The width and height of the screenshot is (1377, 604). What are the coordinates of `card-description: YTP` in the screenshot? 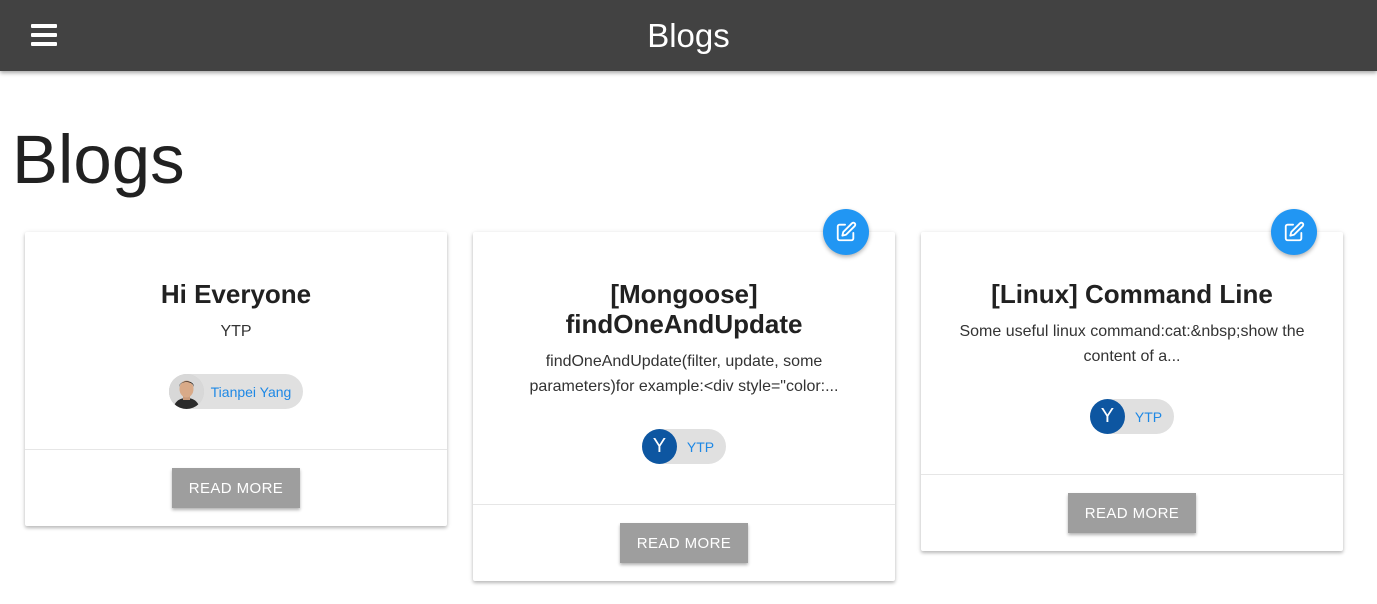 It's located at (236, 331).